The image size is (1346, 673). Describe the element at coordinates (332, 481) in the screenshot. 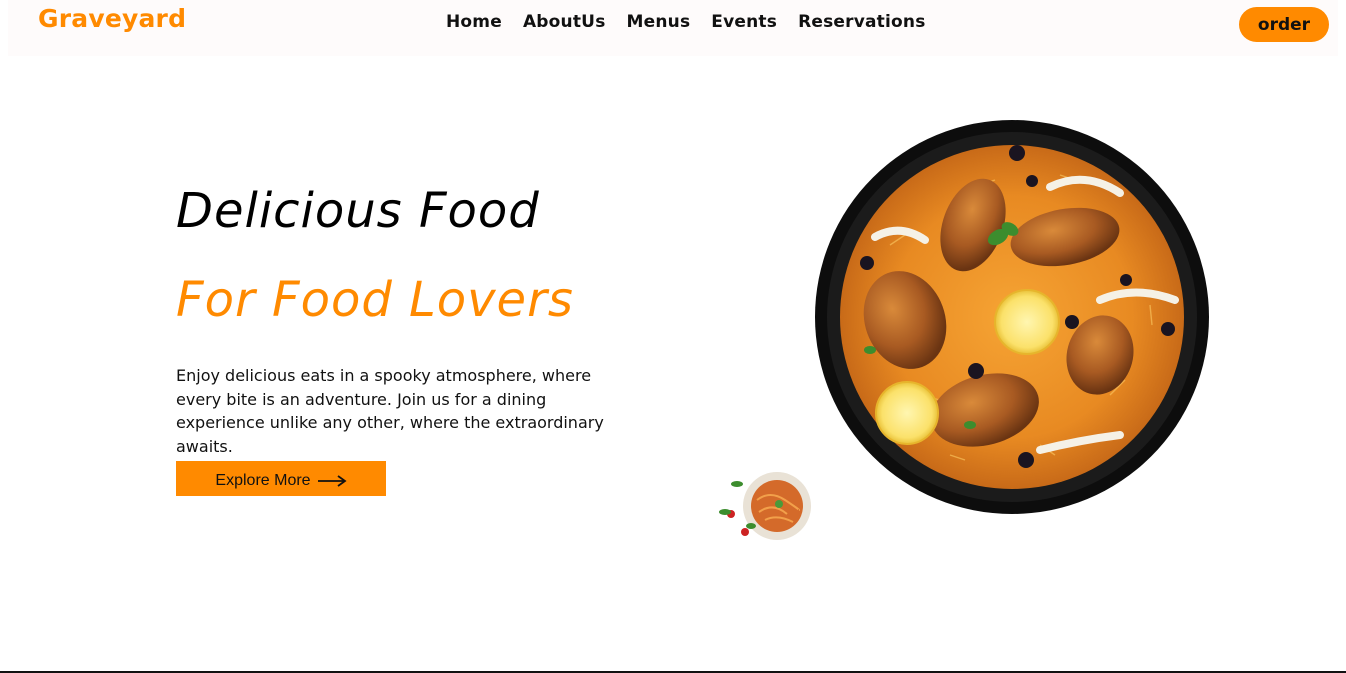

I see `arrow-right-icon` at that location.